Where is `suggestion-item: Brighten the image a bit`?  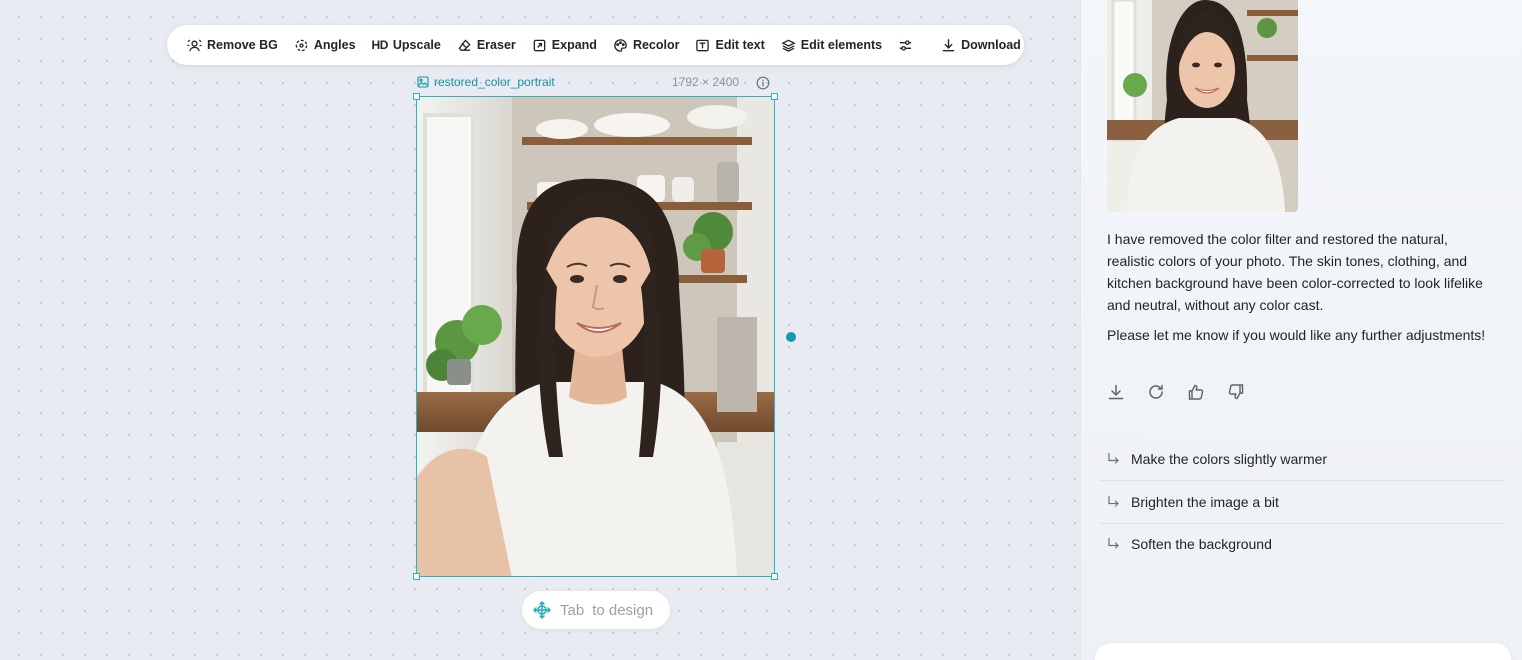 suggestion-item: Brighten the image a bit is located at coordinates (1302, 502).